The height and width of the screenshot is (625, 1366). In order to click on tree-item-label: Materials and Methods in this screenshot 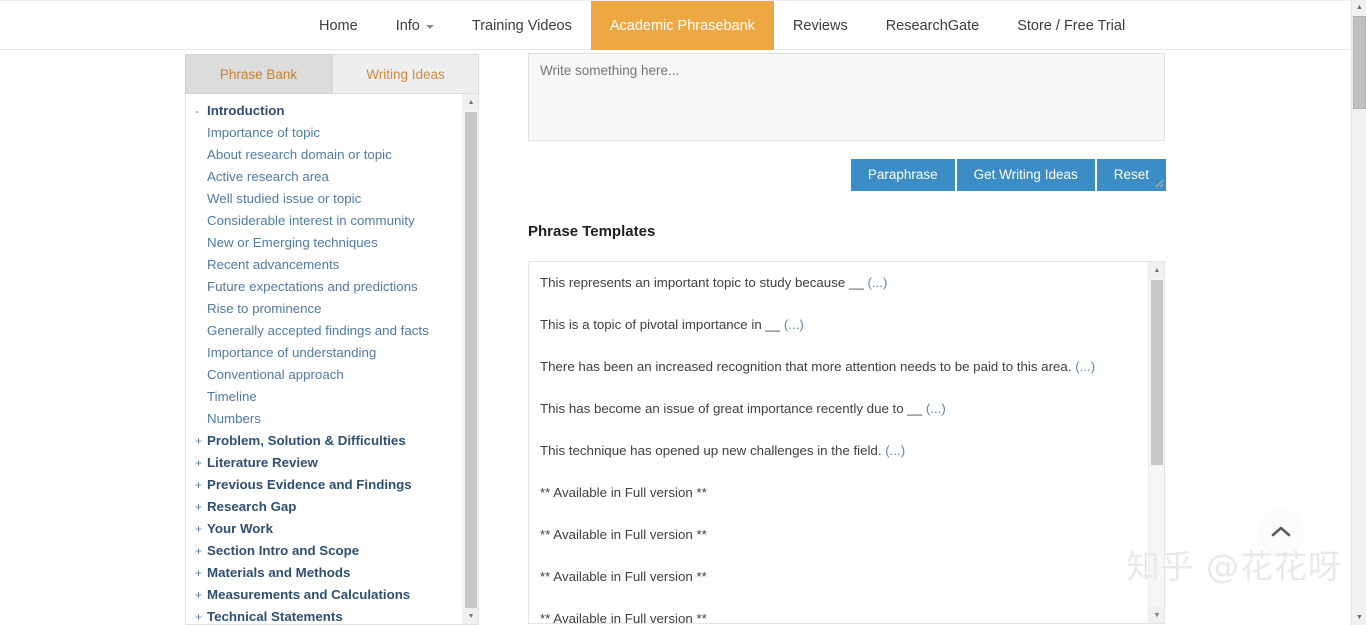, I will do `click(279, 572)`.